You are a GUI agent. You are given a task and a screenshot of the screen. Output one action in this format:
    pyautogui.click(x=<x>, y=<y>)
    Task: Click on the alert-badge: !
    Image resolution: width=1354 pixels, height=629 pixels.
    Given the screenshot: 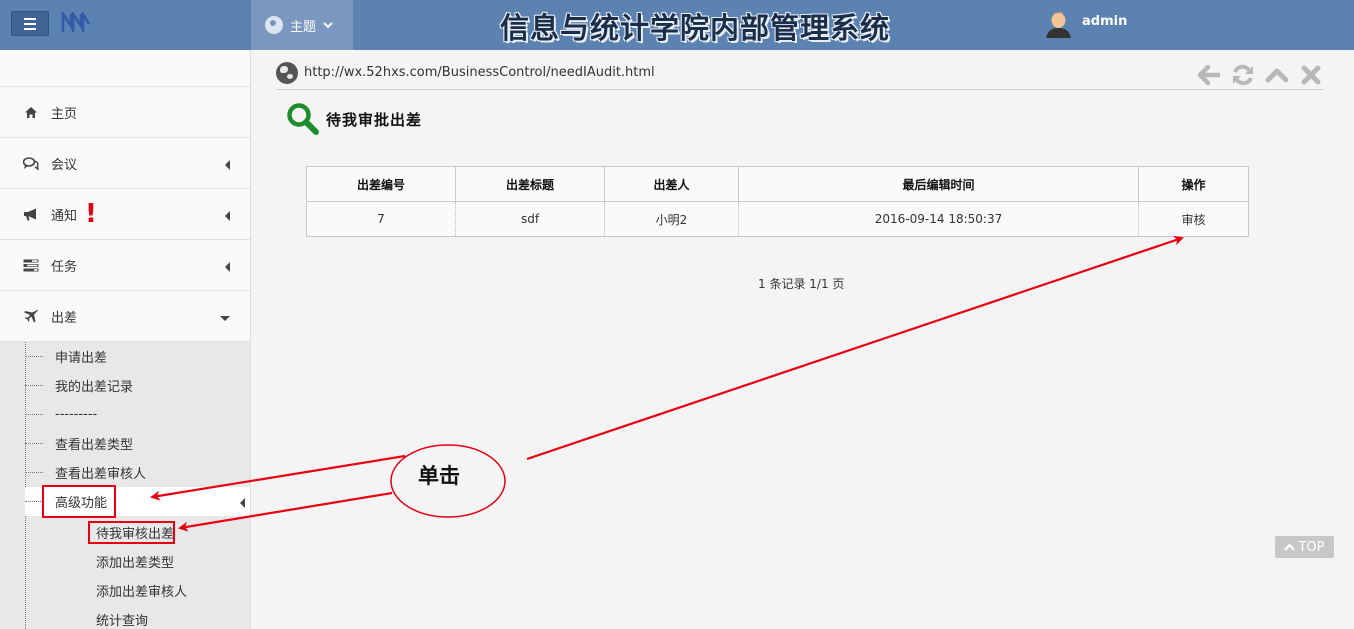 What is the action you would take?
    pyautogui.click(x=91, y=214)
    